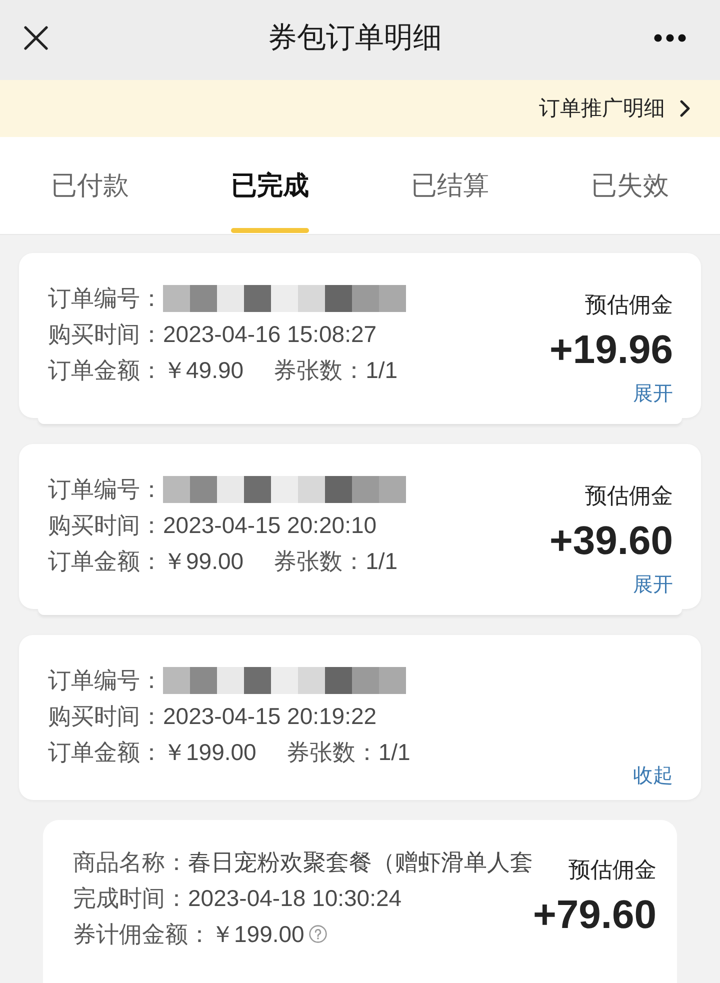  What do you see at coordinates (355, 38) in the screenshot?
I see `page-title: 券包订单明细` at bounding box center [355, 38].